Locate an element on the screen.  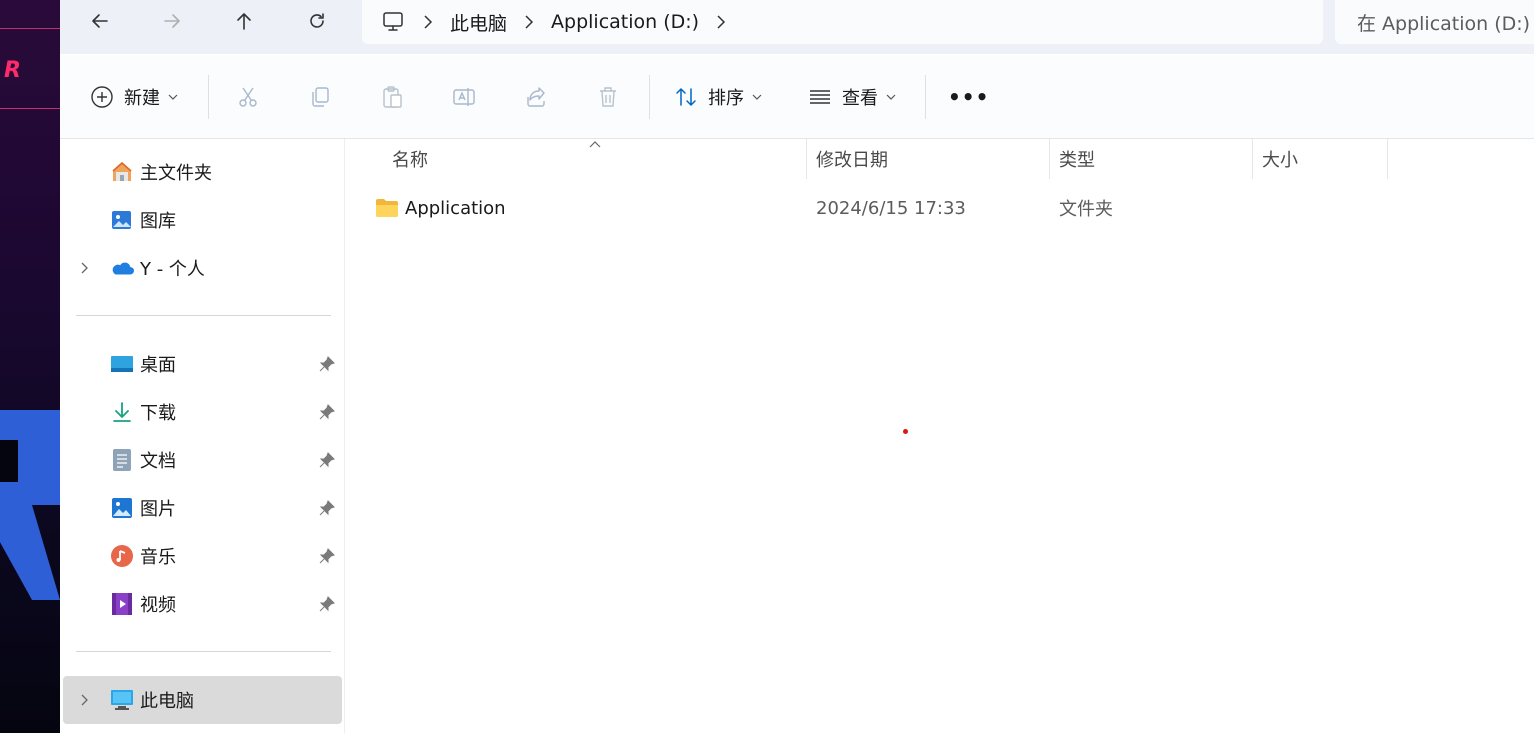
more-icon: ••• is located at coordinates (969, 97).